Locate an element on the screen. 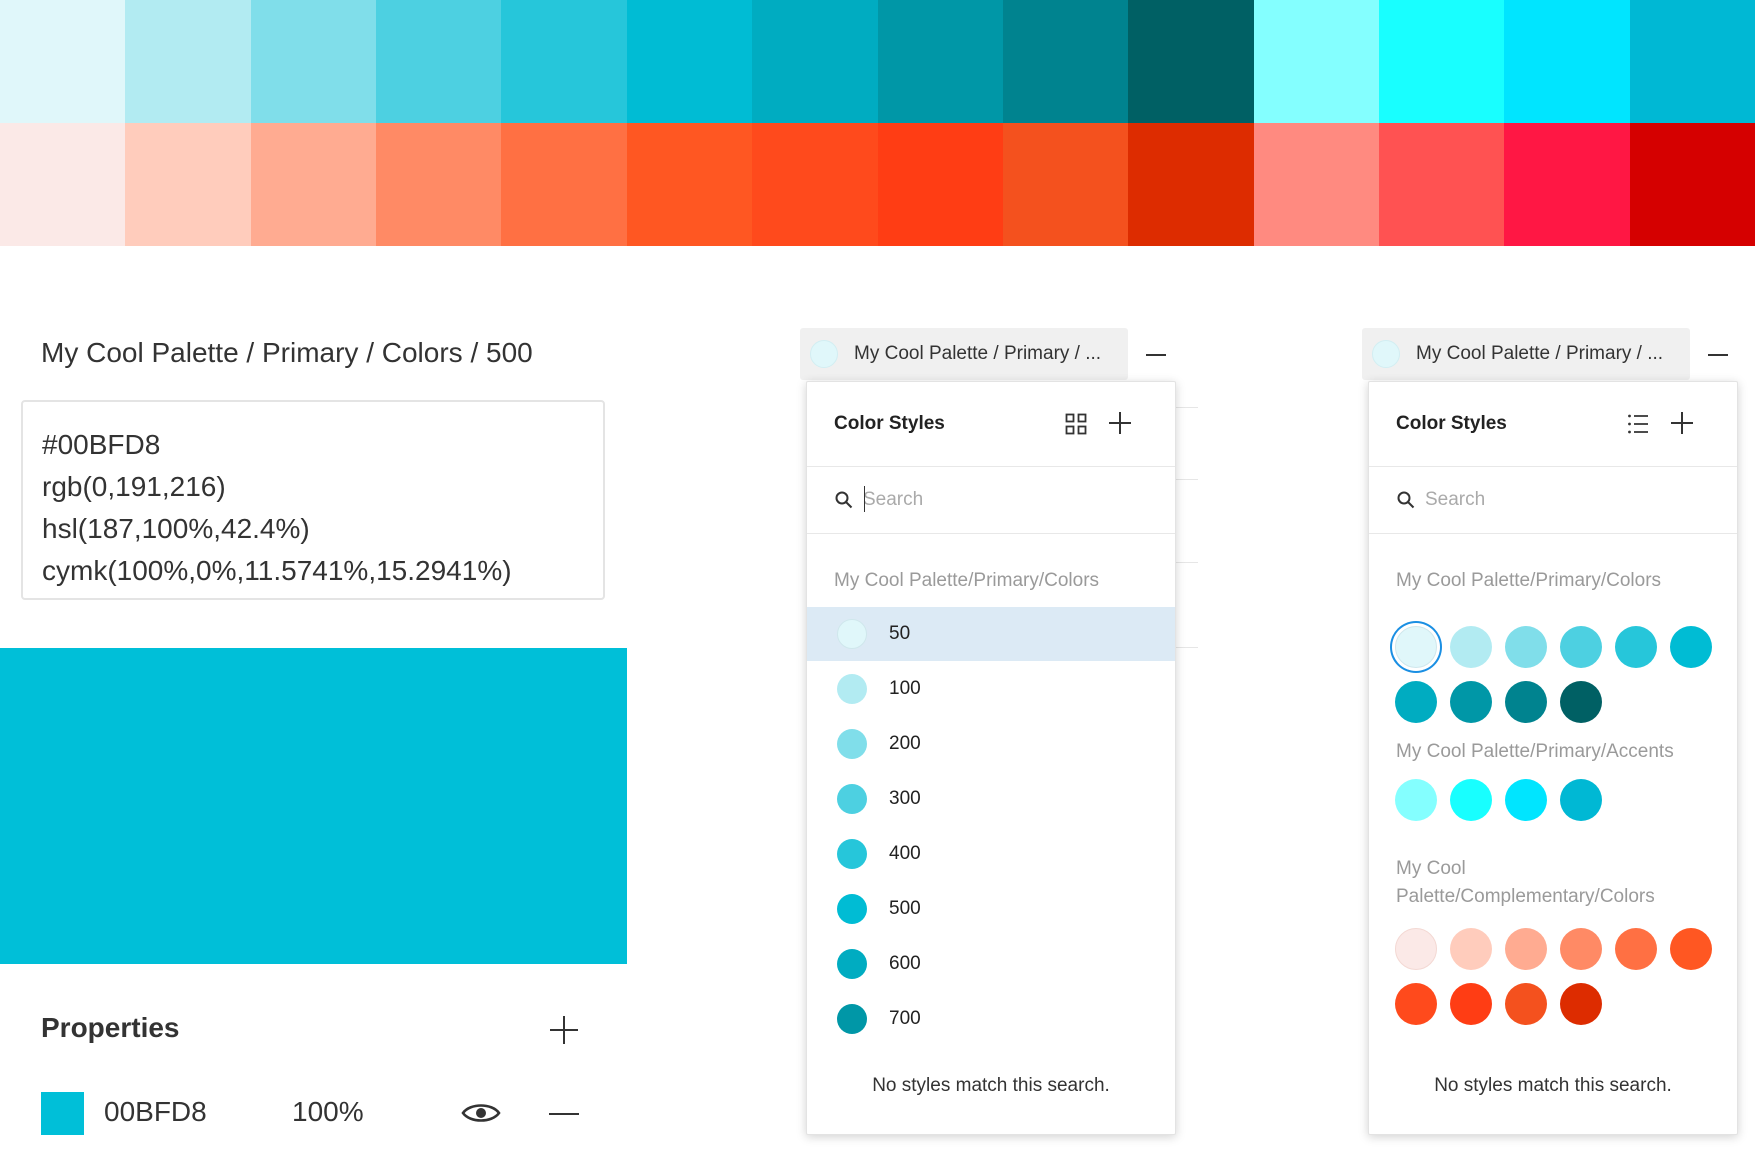  color-style-name: 600 is located at coordinates (905, 963).